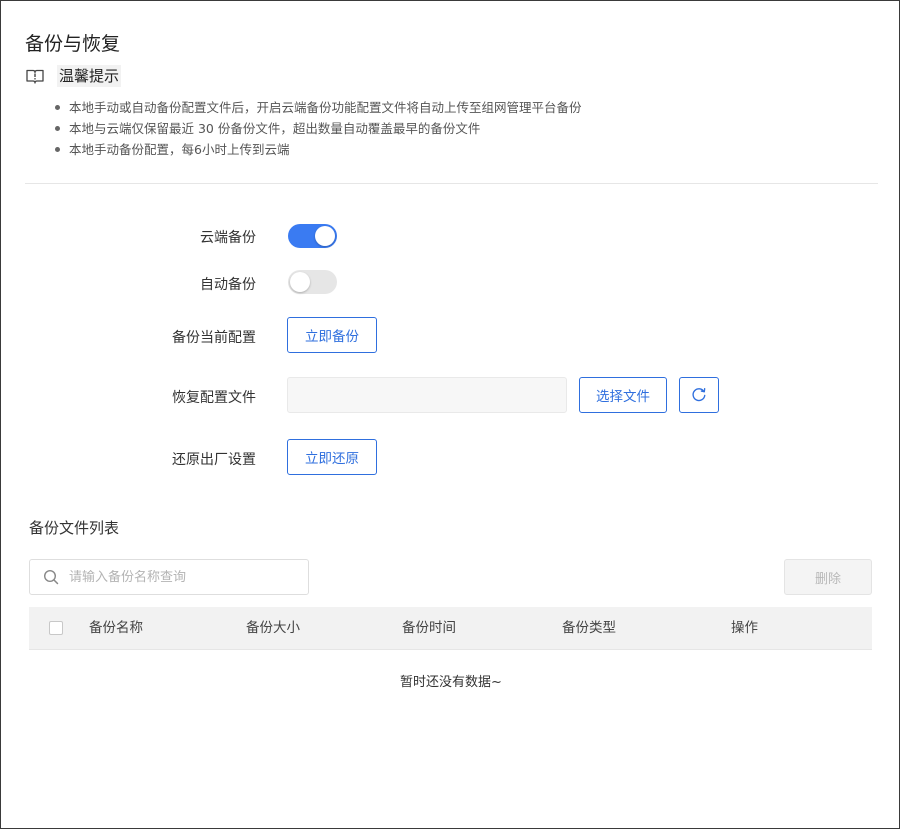 The height and width of the screenshot is (829, 900). Describe the element at coordinates (312, 282) in the screenshot. I see `auto-backup-toggle` at that location.